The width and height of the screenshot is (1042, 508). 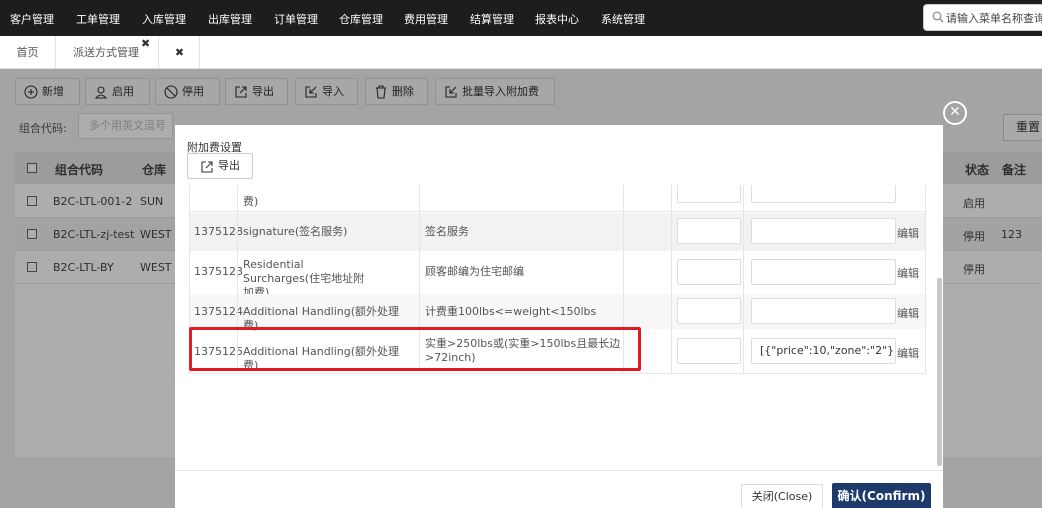 What do you see at coordinates (229, 165) in the screenshot?
I see `dialog-export-label: 导出` at bounding box center [229, 165].